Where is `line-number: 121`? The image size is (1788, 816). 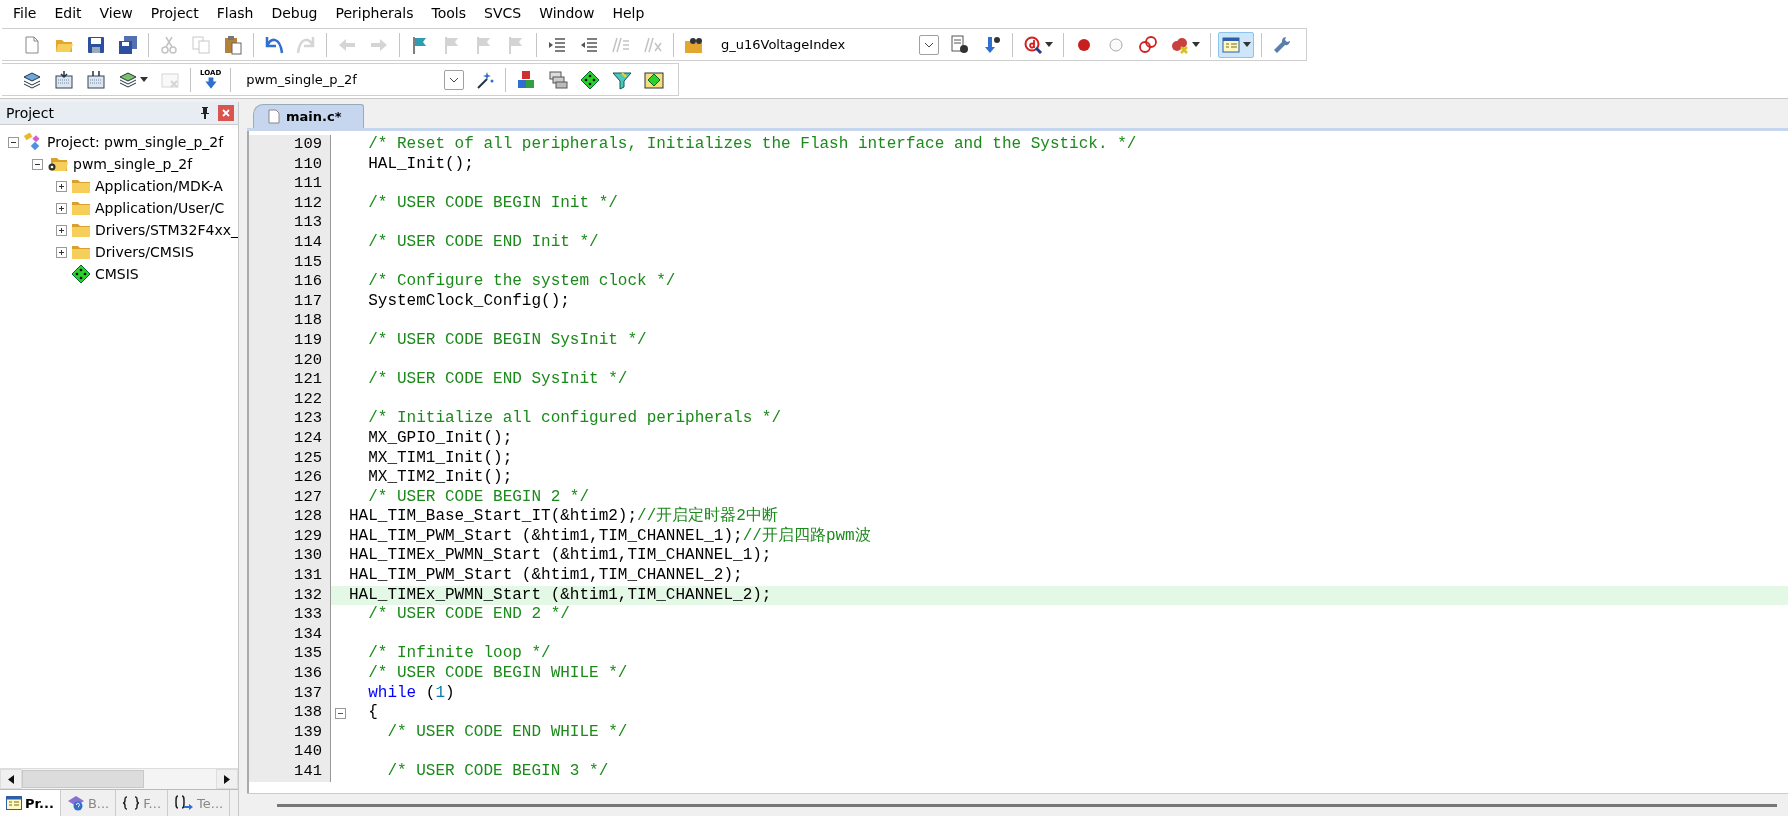
line-number: 121 is located at coordinates (290, 380).